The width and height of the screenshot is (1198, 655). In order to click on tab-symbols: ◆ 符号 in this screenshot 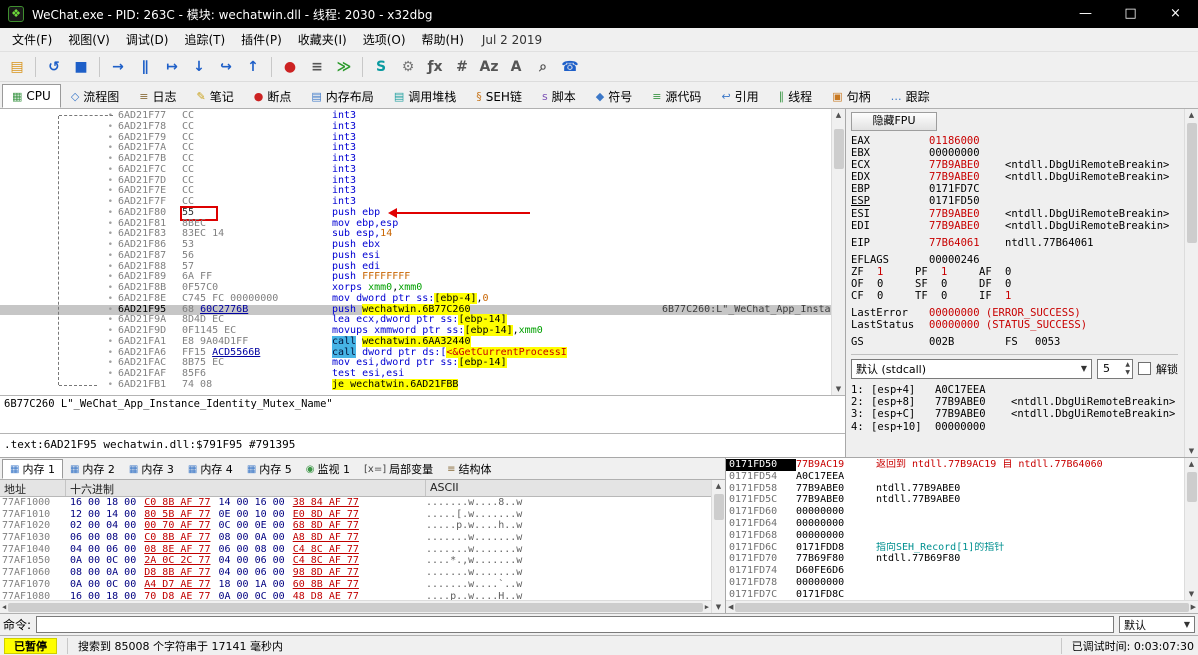, I will do `click(614, 96)`.